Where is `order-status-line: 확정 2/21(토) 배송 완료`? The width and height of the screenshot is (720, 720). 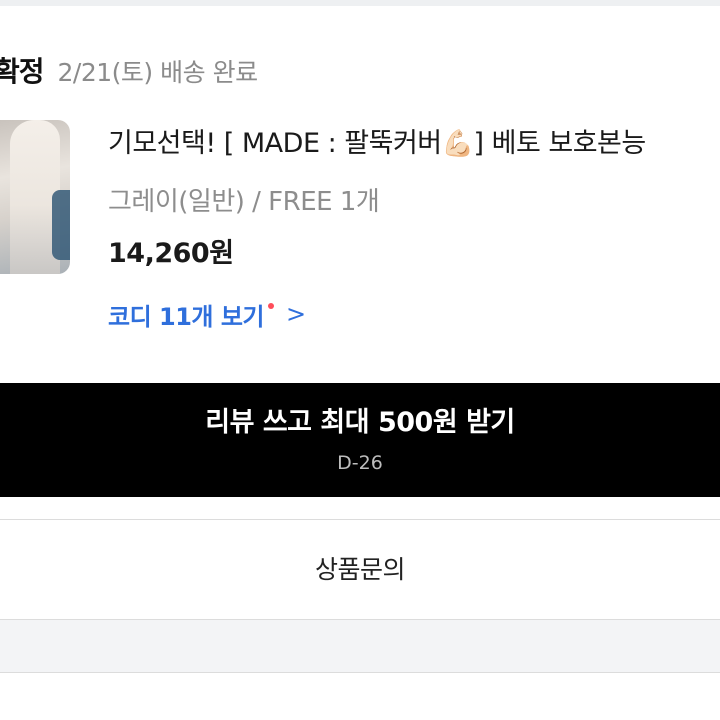
order-status-line: 확정 2/21(토) 배송 완료 is located at coordinates (129, 72).